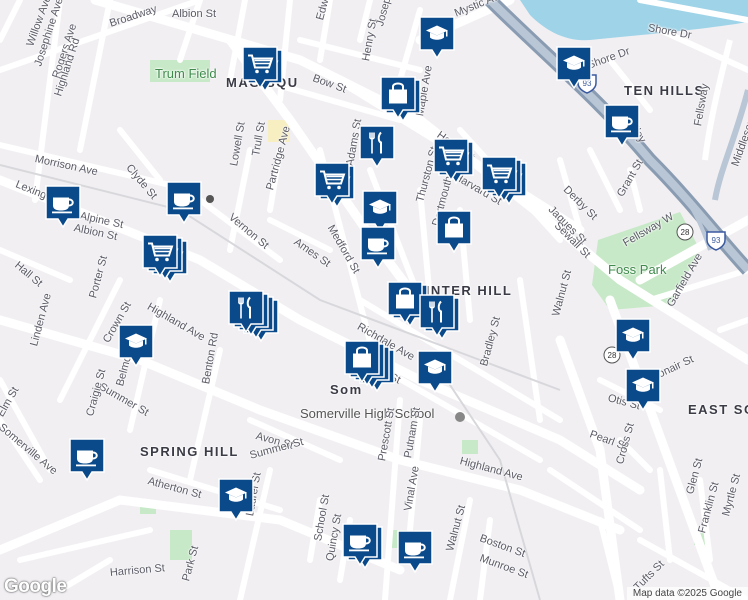  Describe the element at coordinates (210, 199) in the screenshot. I see `transit-station-icon` at that location.